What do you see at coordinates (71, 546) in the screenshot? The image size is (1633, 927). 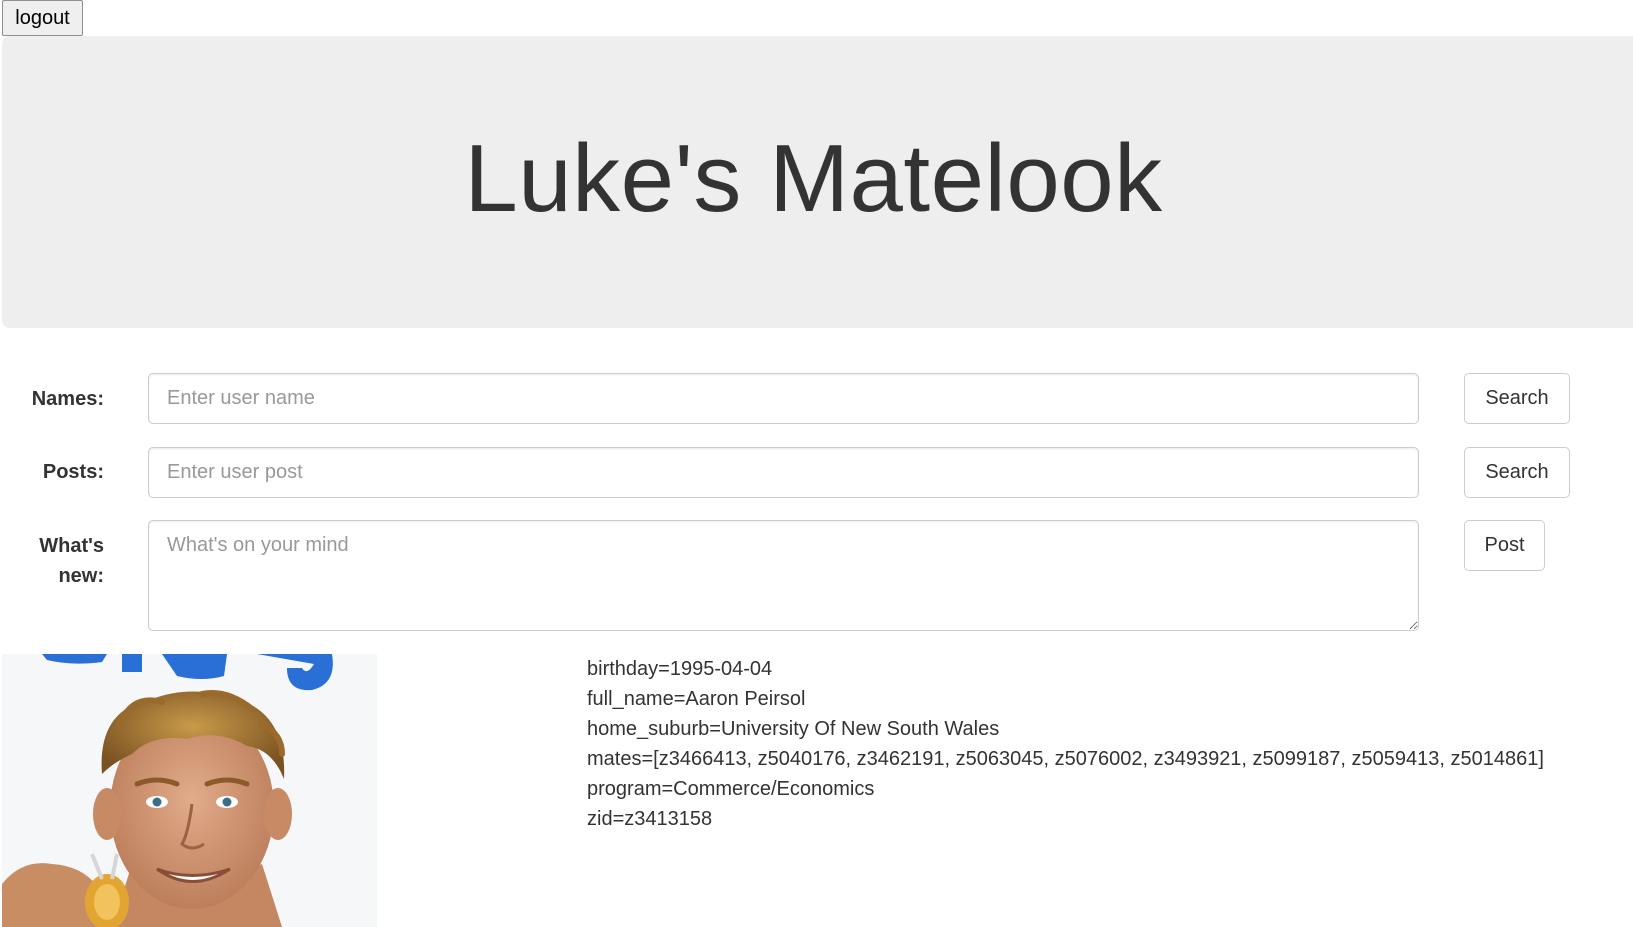 I see `whats-new-label-line1: What's` at bounding box center [71, 546].